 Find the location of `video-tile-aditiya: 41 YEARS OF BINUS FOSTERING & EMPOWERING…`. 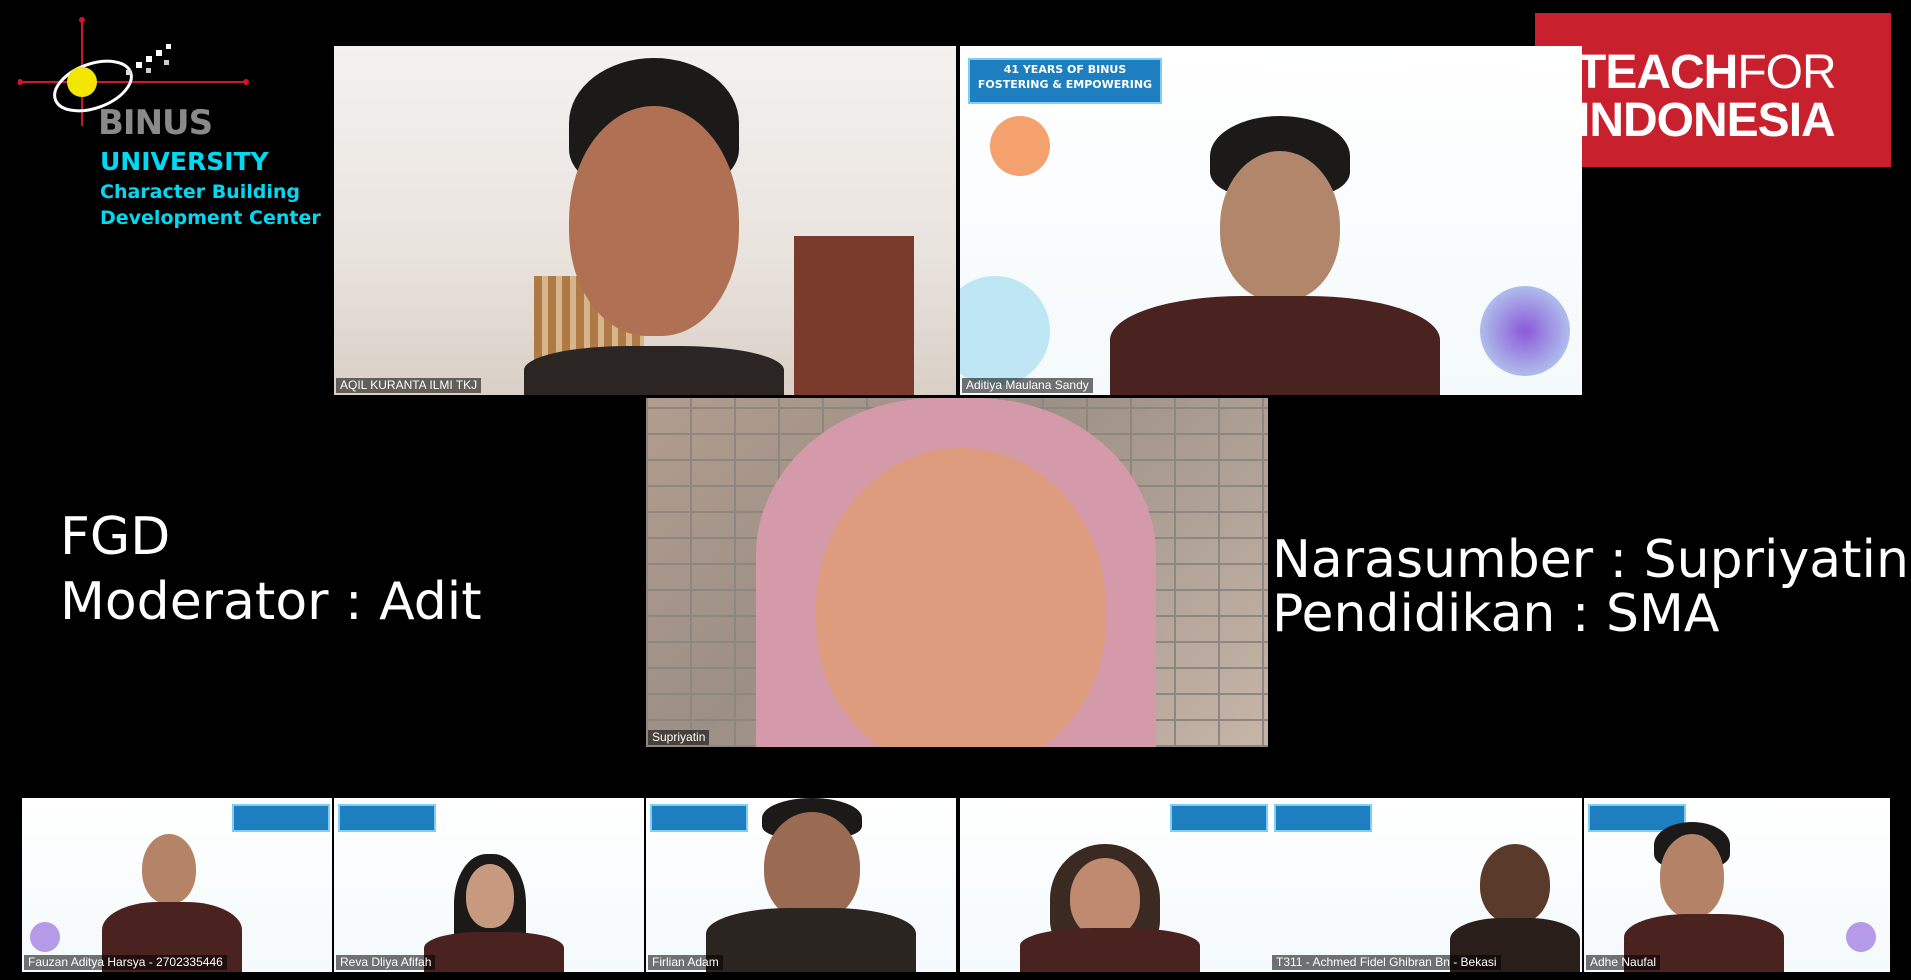

video-tile-aditiya: 41 YEARS OF BINUS FOSTERING & EMPOWERING… is located at coordinates (1271, 220).